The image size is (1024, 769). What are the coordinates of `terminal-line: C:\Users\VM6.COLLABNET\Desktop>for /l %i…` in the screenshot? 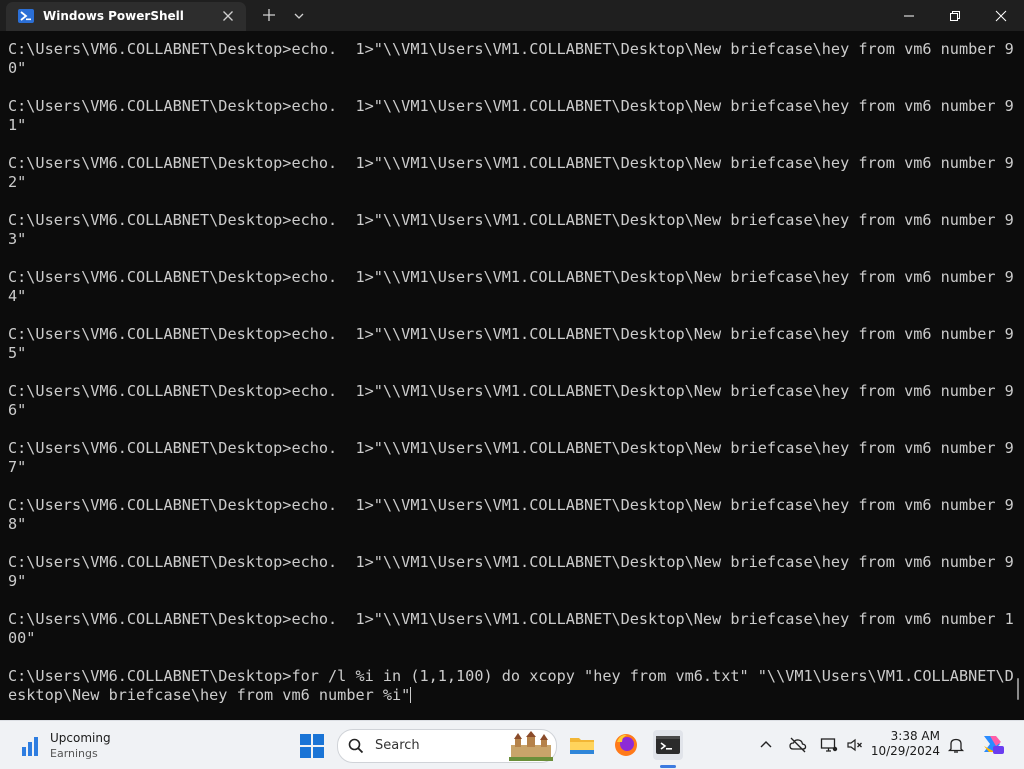 It's located at (511, 676).